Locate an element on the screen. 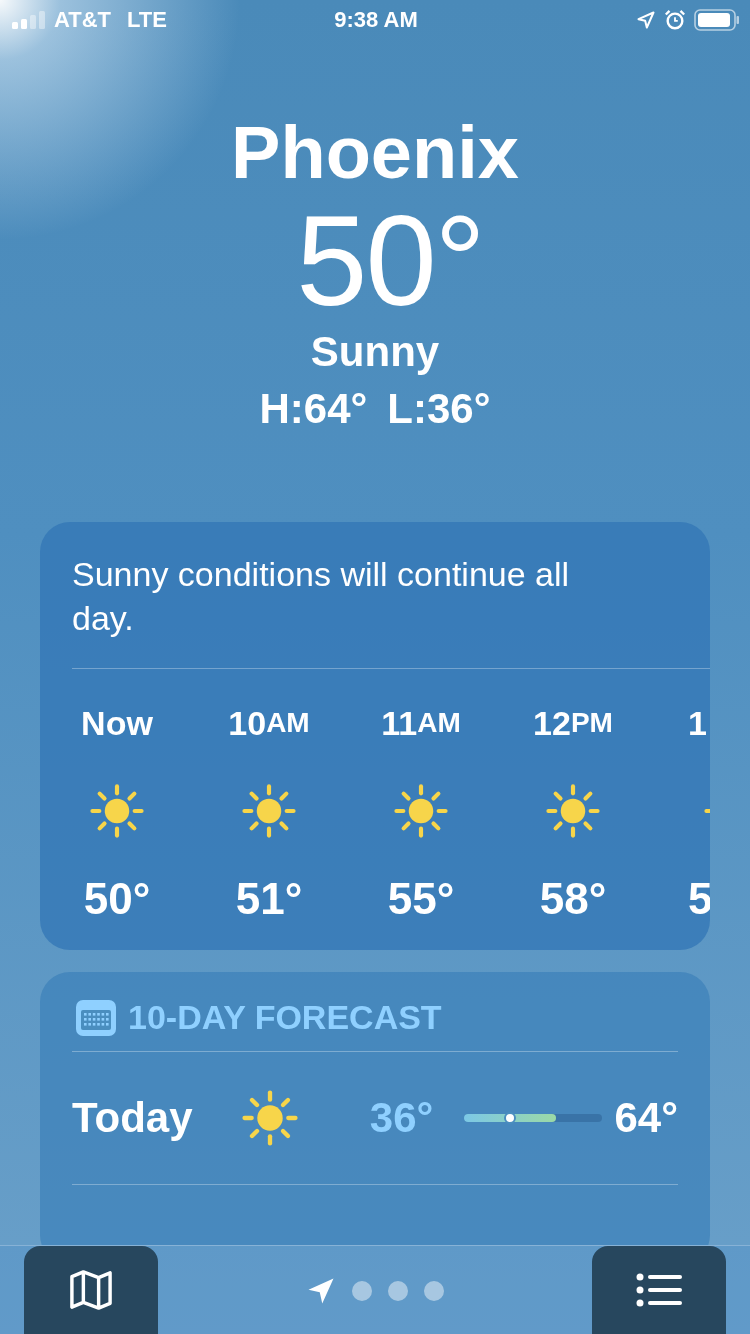 The width and height of the screenshot is (750, 1334). day-name: Today is located at coordinates (133, 1118).